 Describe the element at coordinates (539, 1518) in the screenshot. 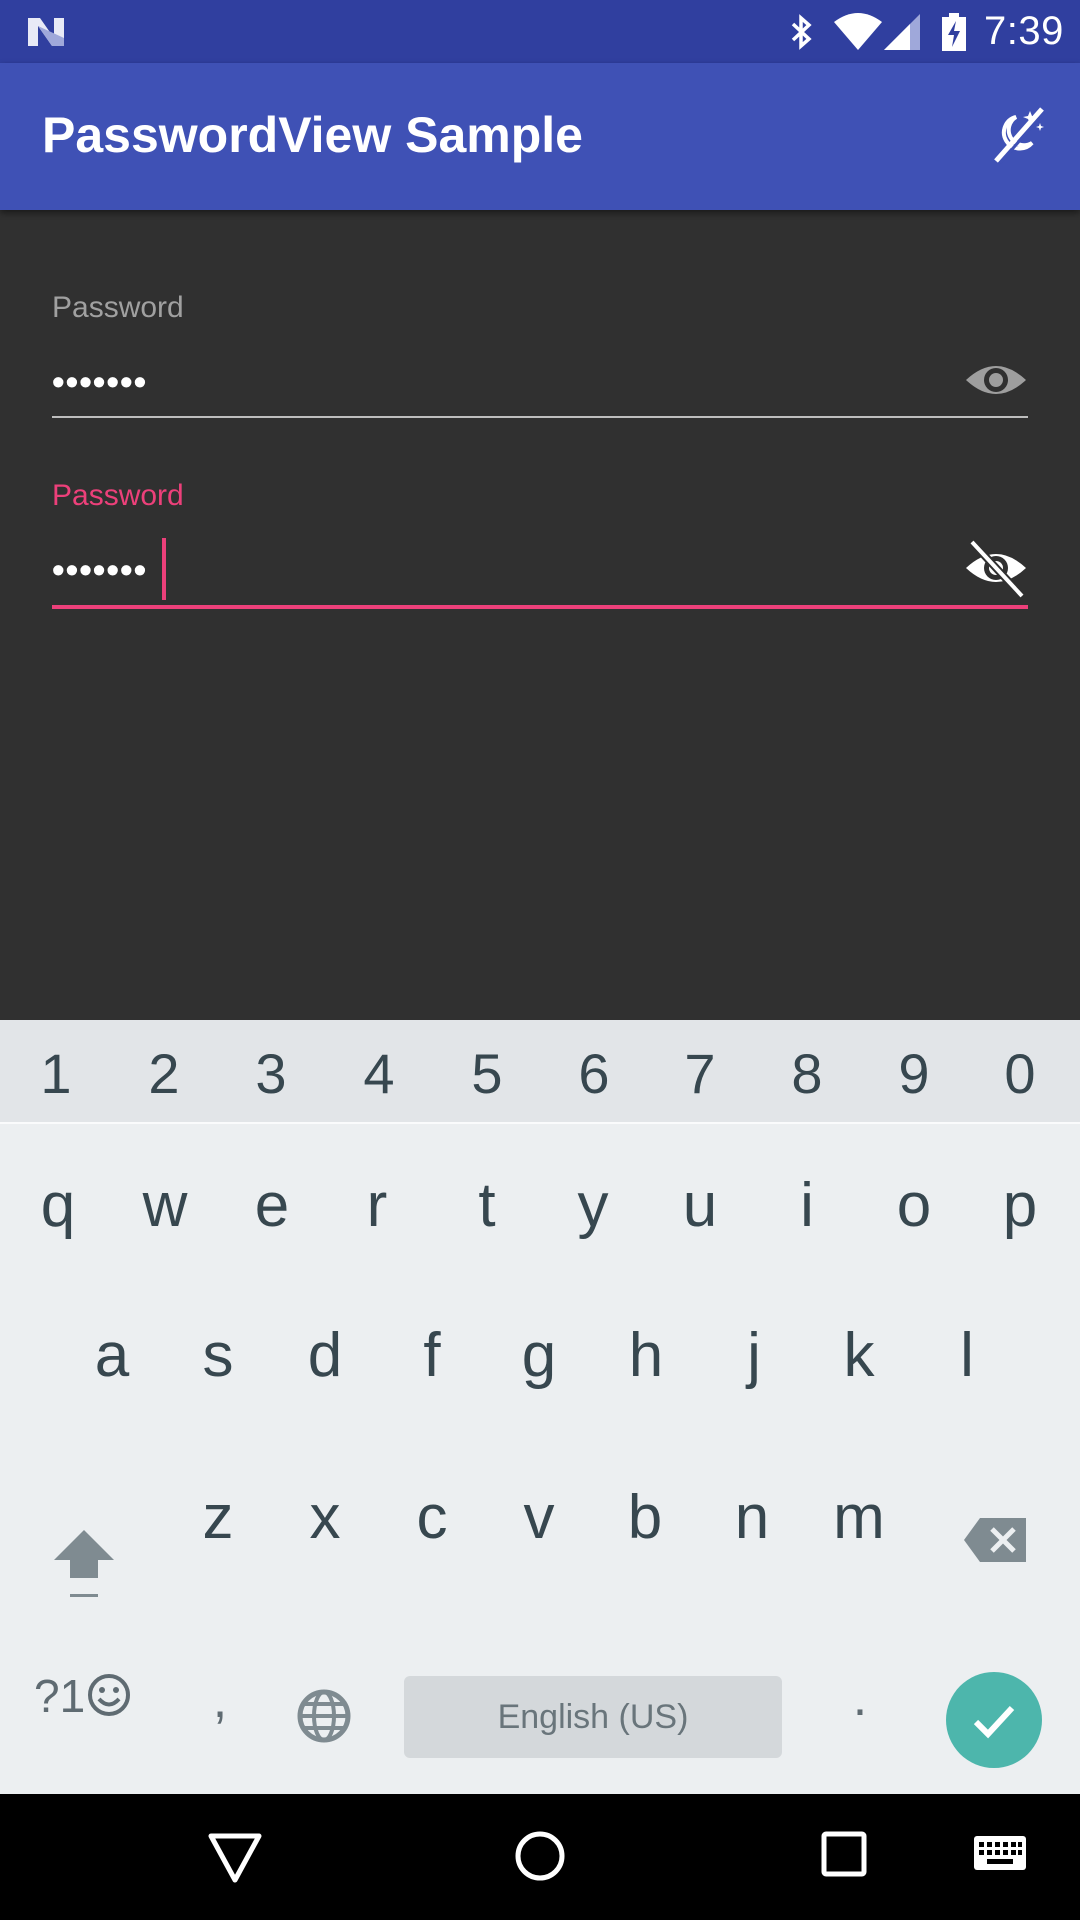

I see `key-v: v` at that location.